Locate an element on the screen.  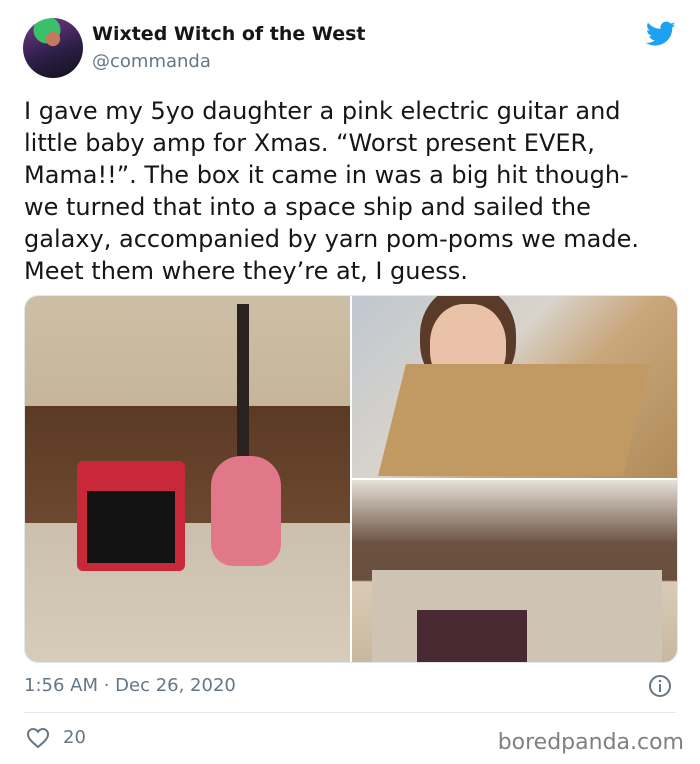
author-handle: @commanda is located at coordinates (151, 61).